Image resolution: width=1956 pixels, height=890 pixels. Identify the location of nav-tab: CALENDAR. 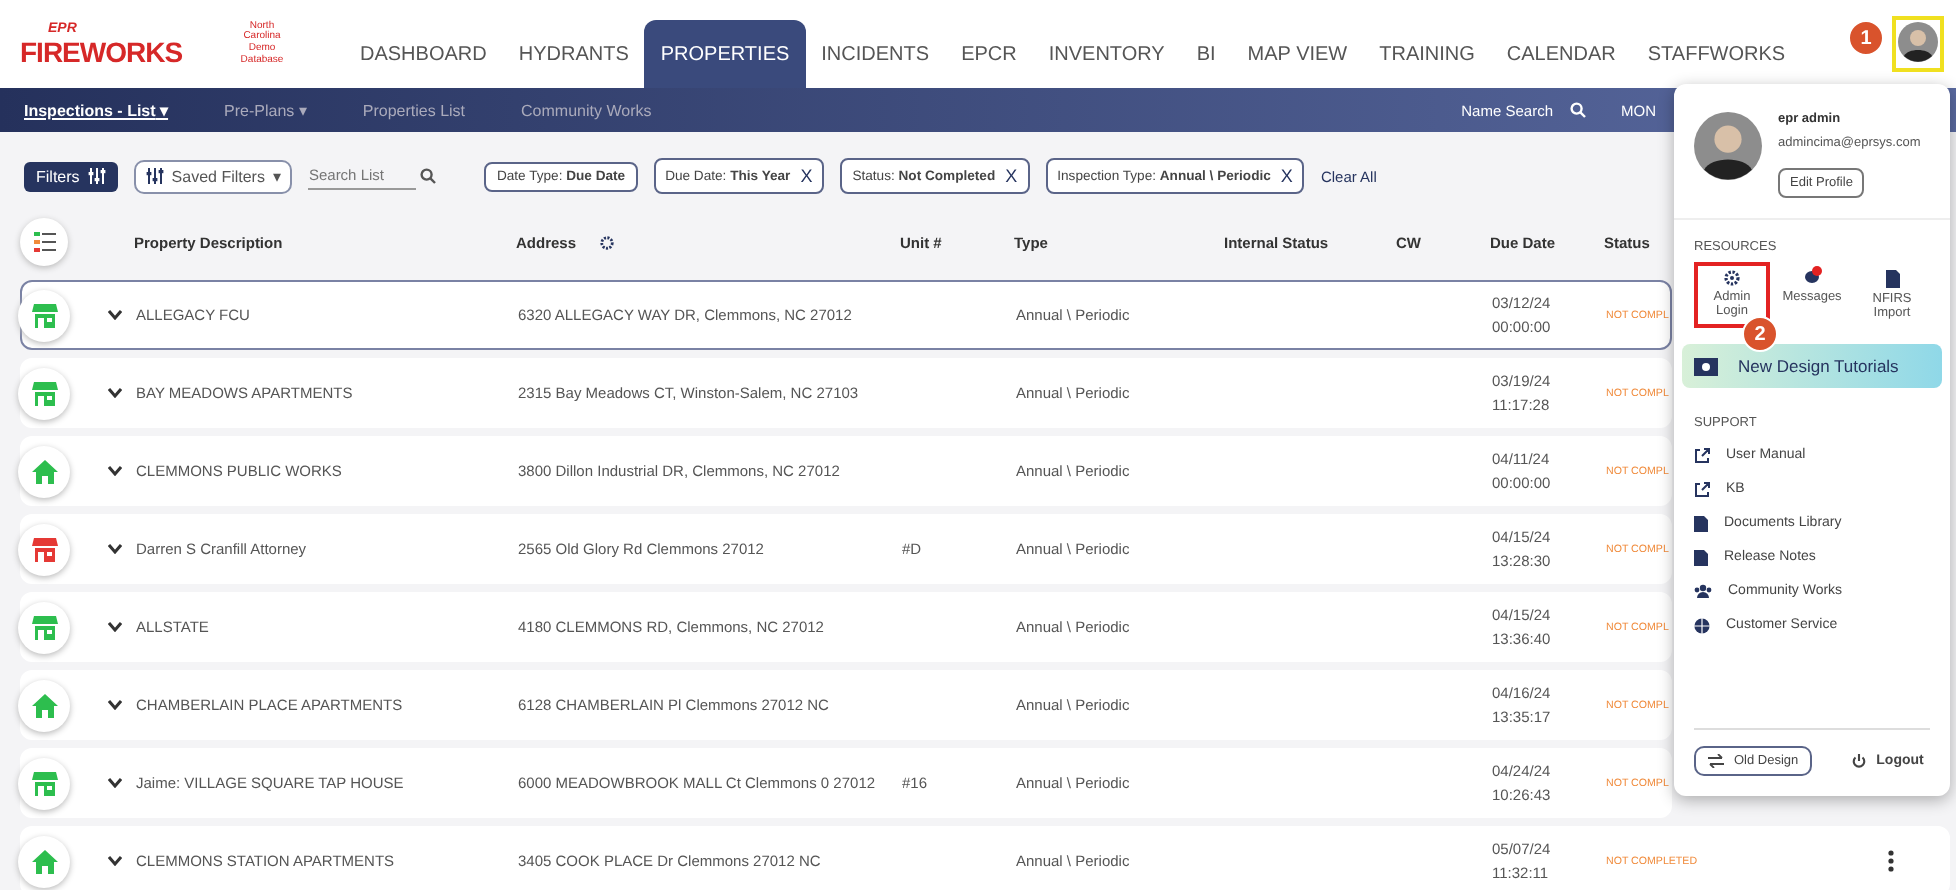
(1561, 54).